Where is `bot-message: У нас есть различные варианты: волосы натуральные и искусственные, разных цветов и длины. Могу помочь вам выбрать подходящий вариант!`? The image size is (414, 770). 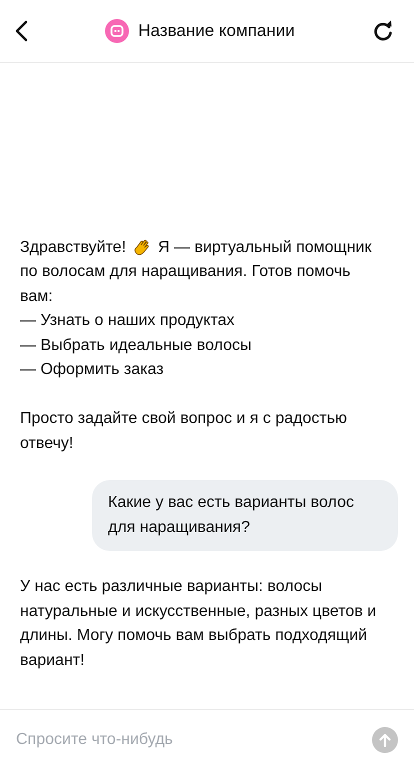
bot-message: У нас есть различные варианты: волосы натуральные и искусственные, разных цветов и длины. Могу помочь вам выбрать подходящий вариант! is located at coordinates (199, 623).